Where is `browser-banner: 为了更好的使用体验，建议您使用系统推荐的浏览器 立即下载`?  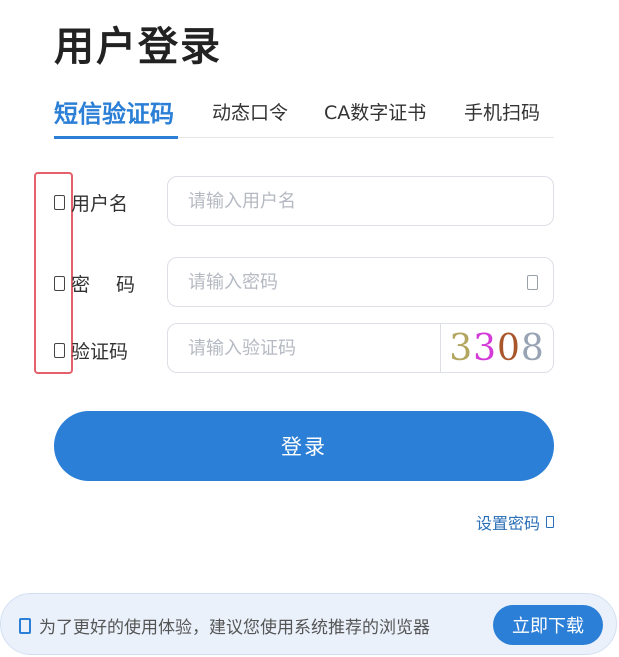 browser-banner: 为了更好的使用体验，建议您使用系统推荐的浏览器 立即下载 is located at coordinates (308, 624).